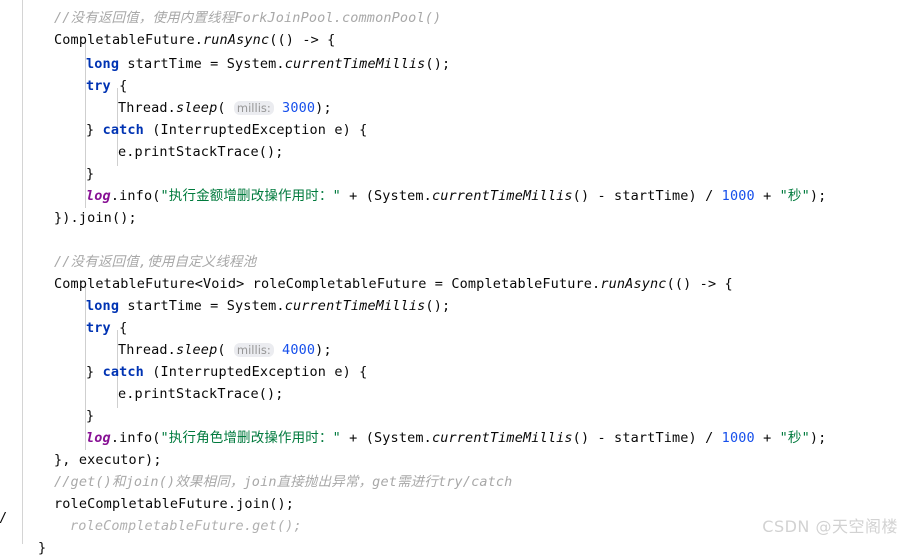  Describe the element at coordinates (299, 108) in the screenshot. I see `code-token: 3000` at that location.